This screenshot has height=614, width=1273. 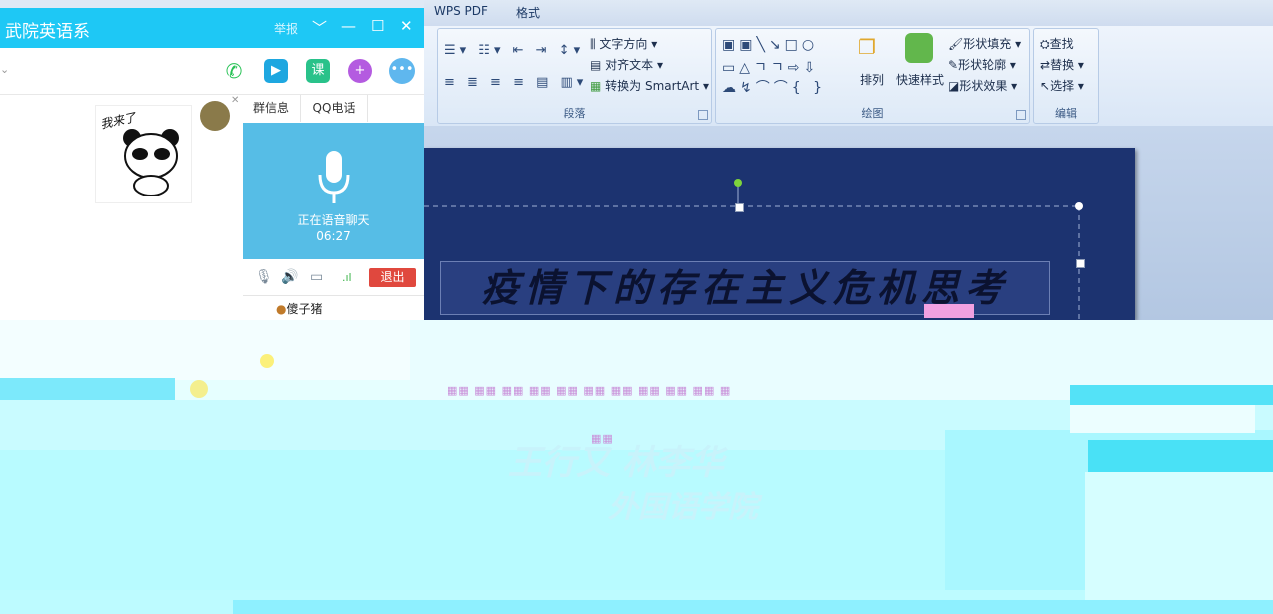 I want to click on convert-smartart-button: ▦ 转换为 SmartArt ▾, so click(x=649, y=85).